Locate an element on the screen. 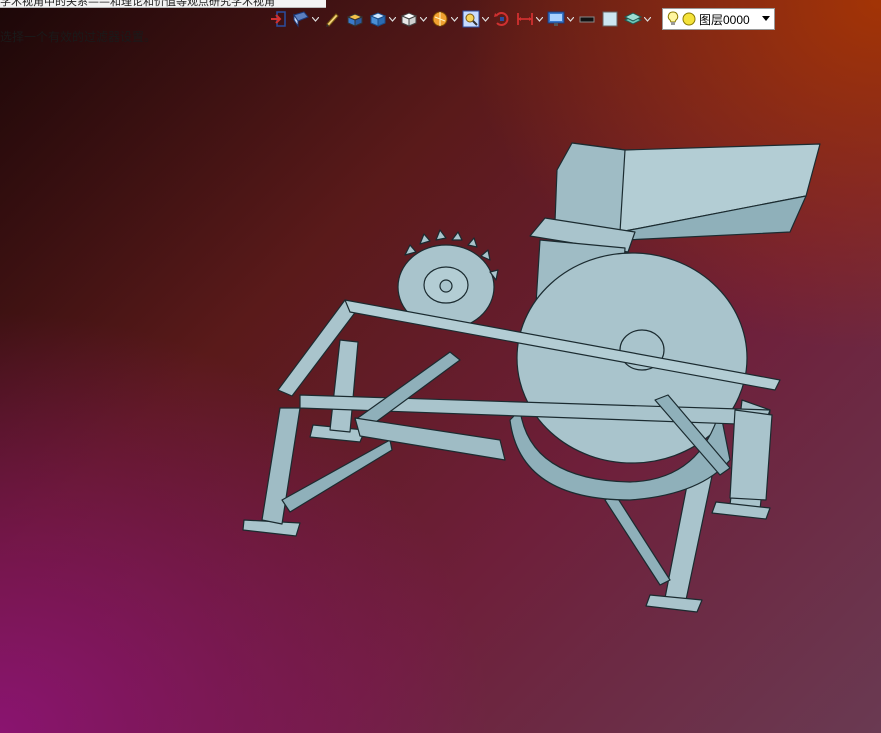  dimension-icon is located at coordinates (525, 19).